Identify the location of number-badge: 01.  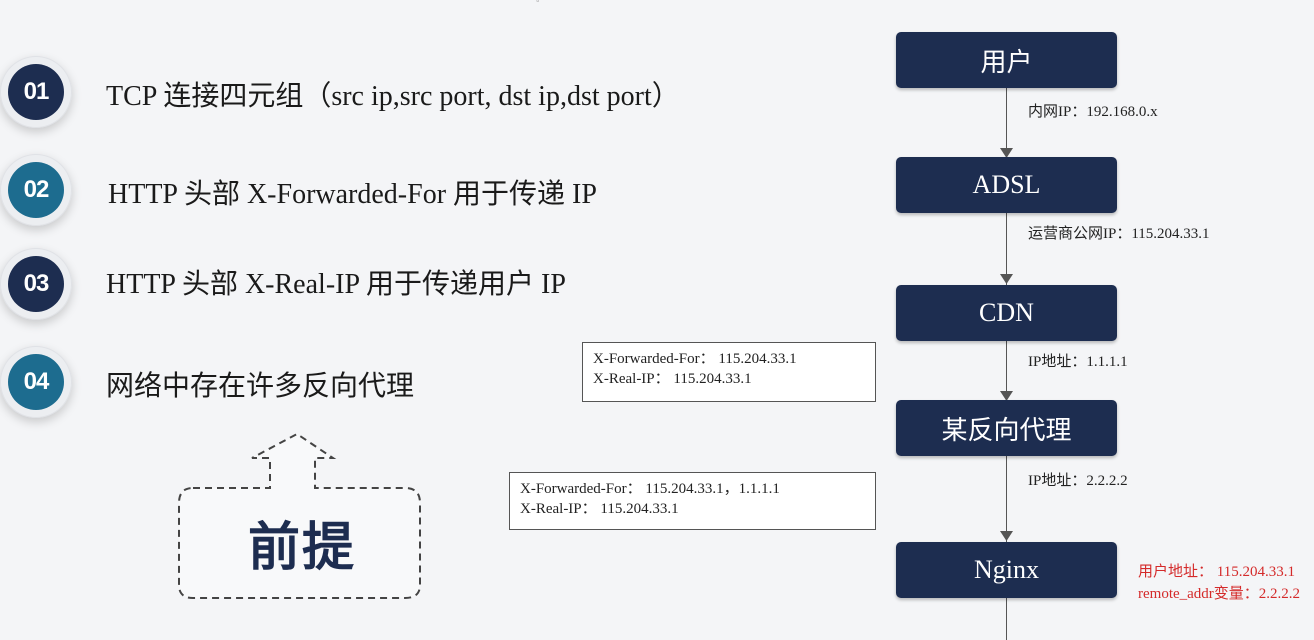
(36, 92).